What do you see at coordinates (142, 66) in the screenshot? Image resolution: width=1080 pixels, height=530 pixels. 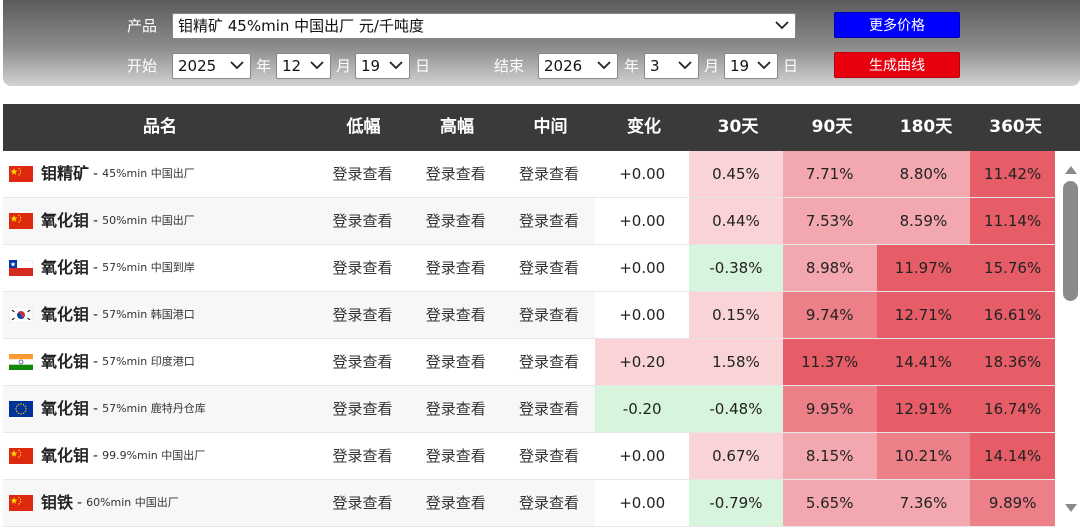 I see `start-label: 开始` at bounding box center [142, 66].